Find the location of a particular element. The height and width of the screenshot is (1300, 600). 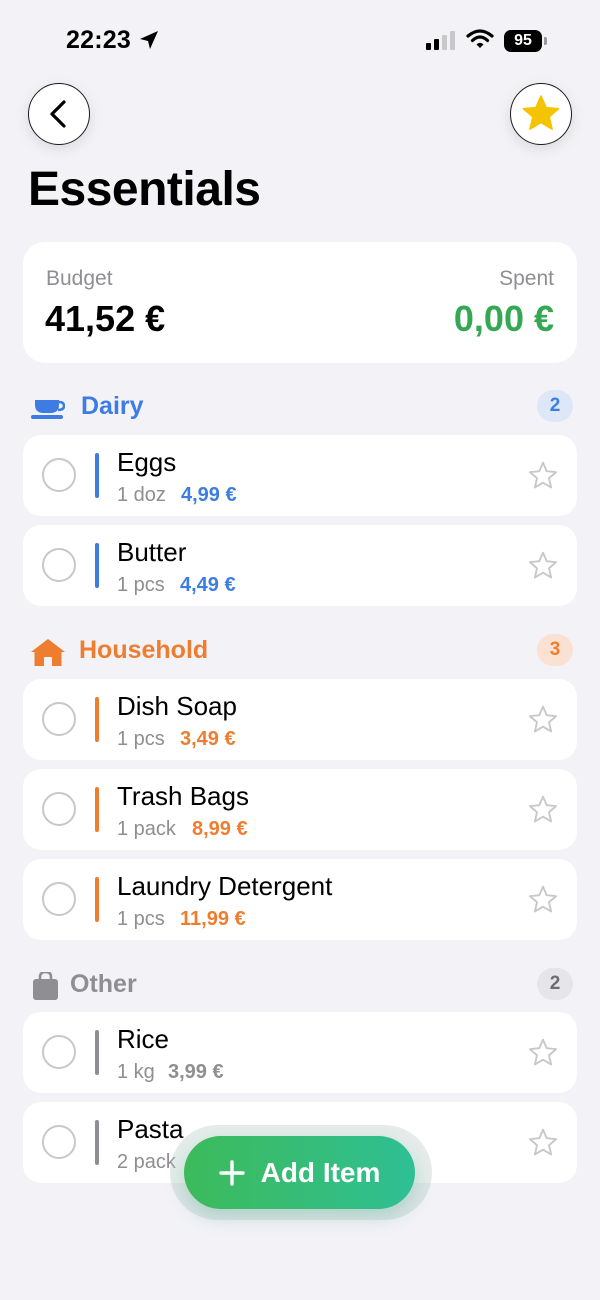

item-name: Trash Bags is located at coordinates (183, 796).